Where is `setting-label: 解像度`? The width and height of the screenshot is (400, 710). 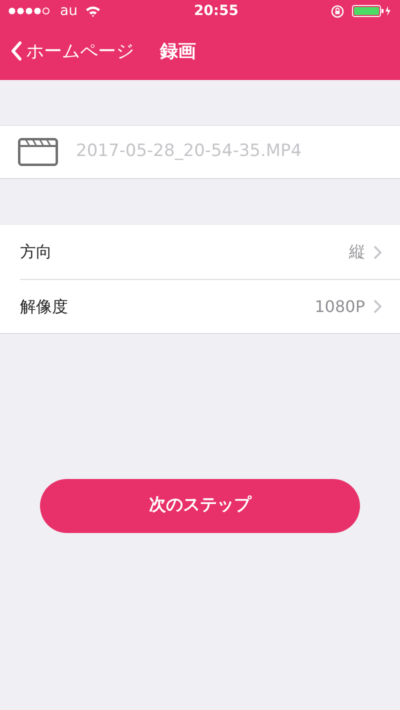
setting-label: 解像度 is located at coordinates (44, 307).